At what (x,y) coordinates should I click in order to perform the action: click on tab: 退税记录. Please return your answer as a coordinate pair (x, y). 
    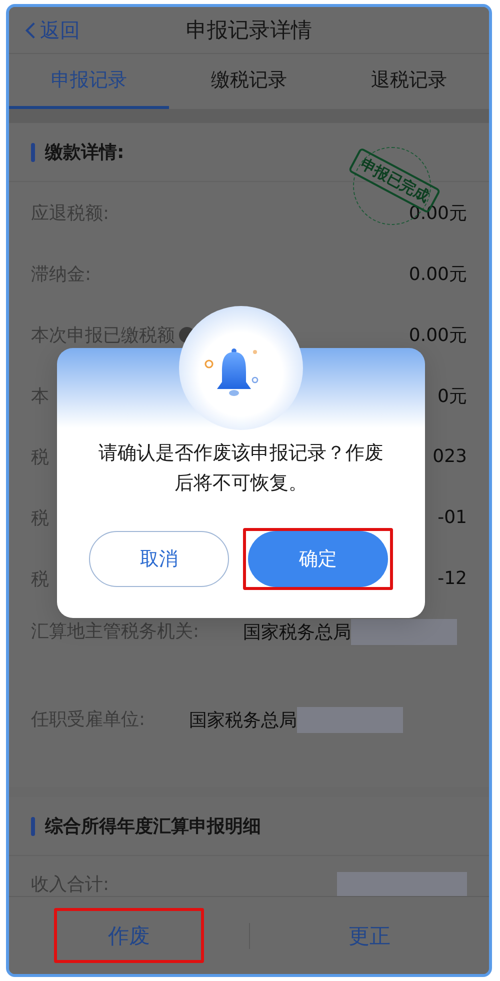
    Looking at the image, I should click on (409, 81).